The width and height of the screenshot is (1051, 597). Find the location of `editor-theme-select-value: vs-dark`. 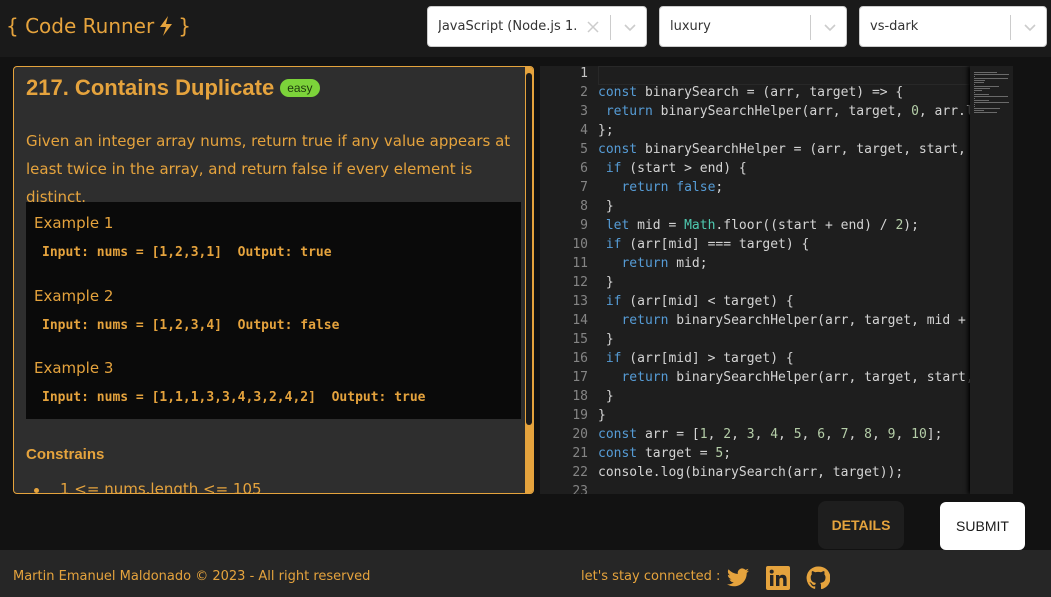

editor-theme-select-value: vs-dark is located at coordinates (894, 26).